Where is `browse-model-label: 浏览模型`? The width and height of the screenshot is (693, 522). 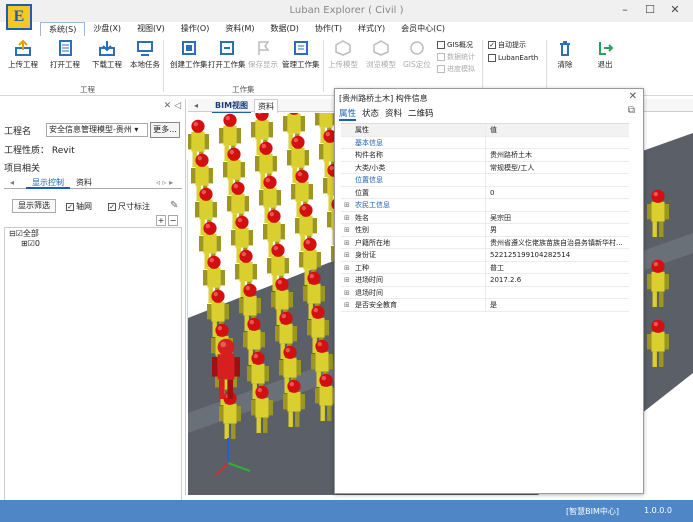
browse-model-label: 浏览模型 is located at coordinates (381, 64).